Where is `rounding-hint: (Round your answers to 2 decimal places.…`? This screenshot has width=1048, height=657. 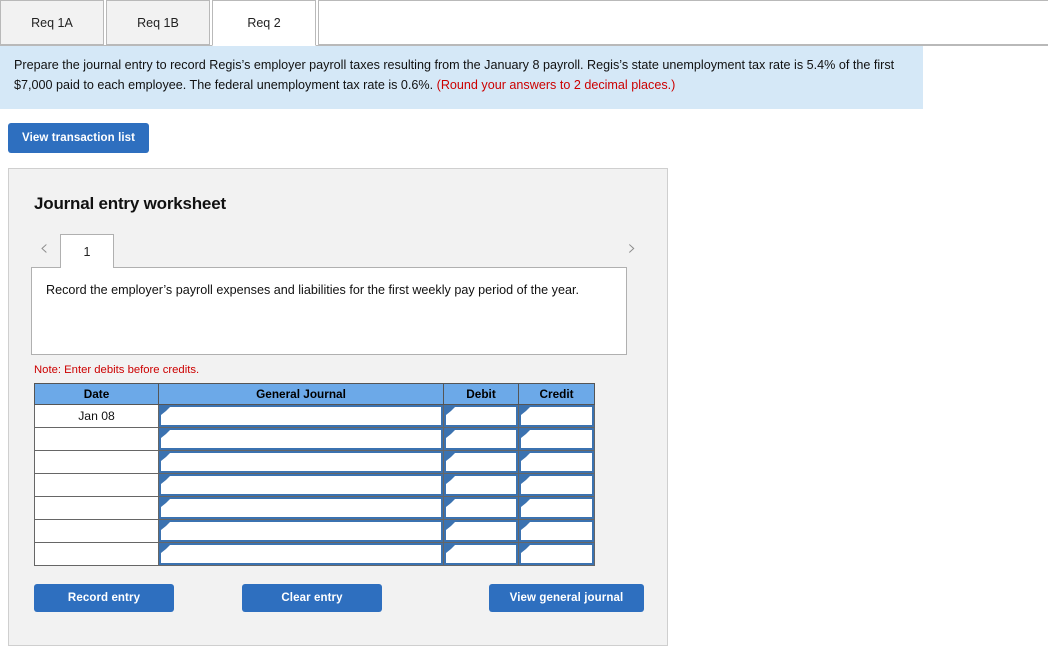 rounding-hint: (Round your answers to 2 decimal places.… is located at coordinates (556, 84).